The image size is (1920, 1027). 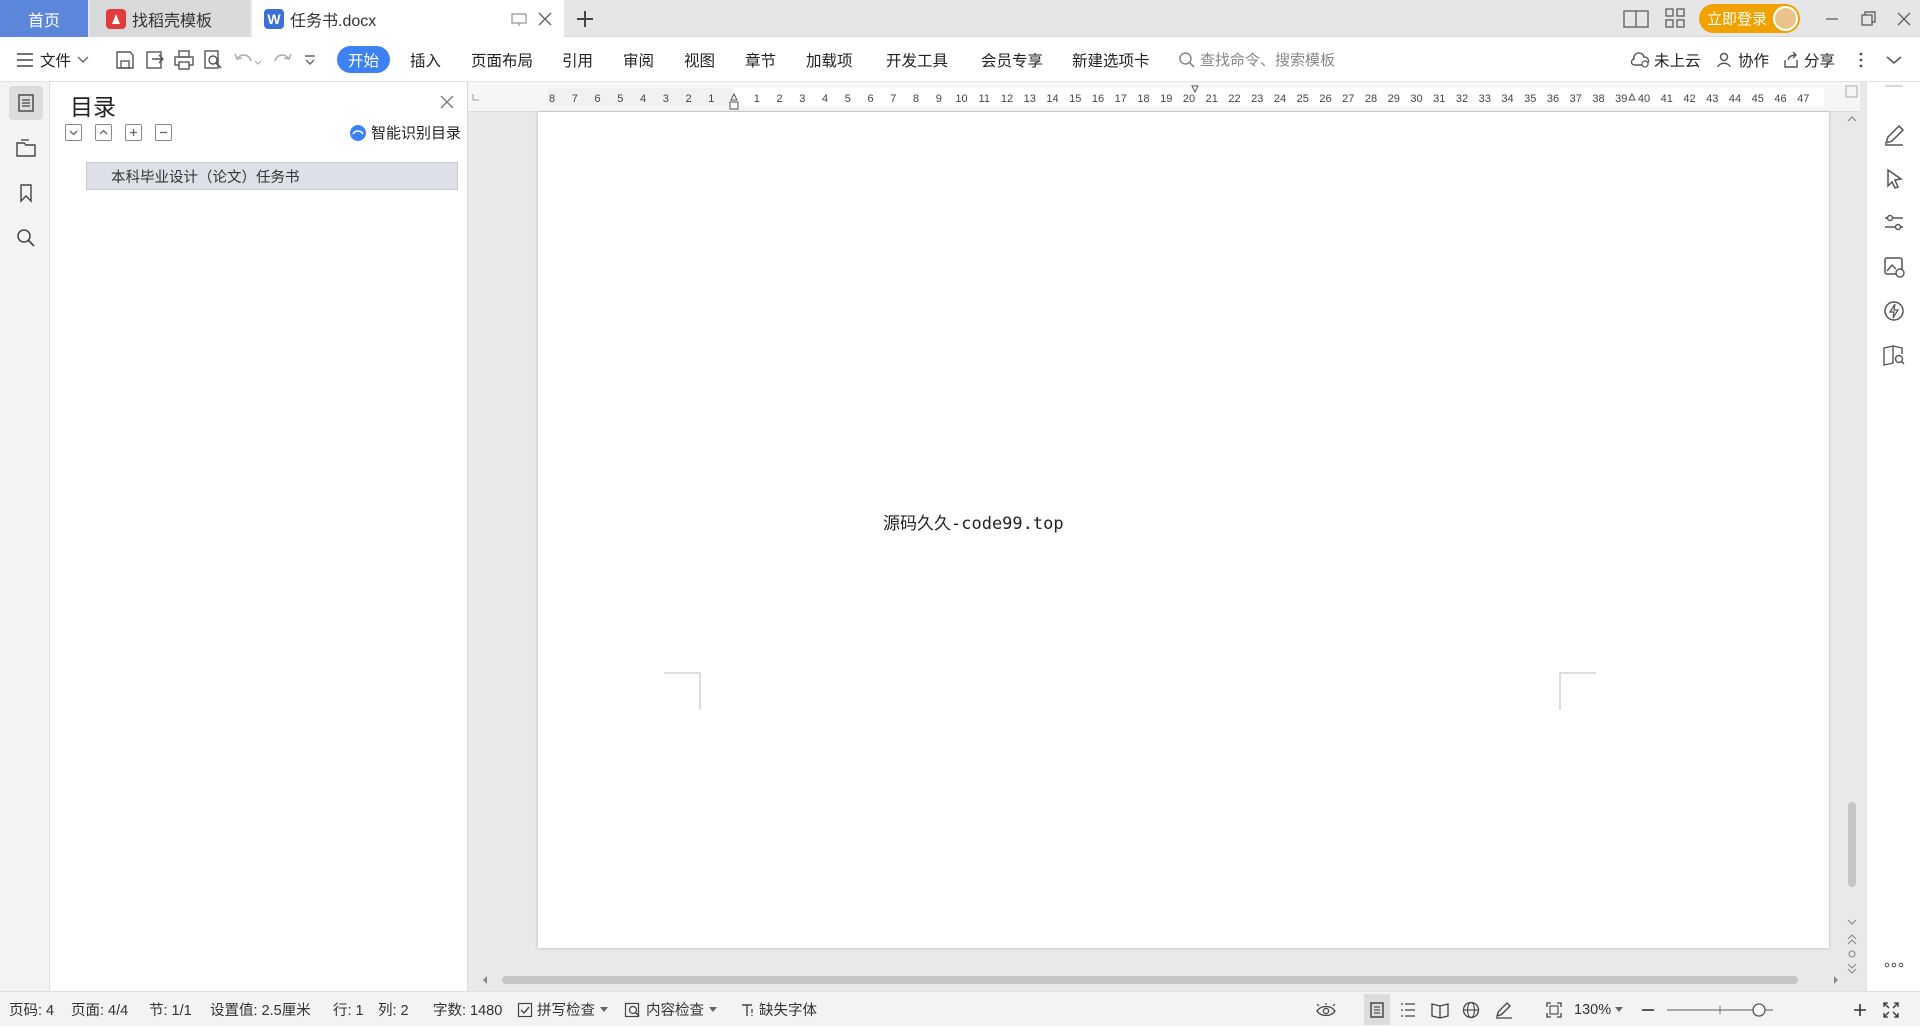 What do you see at coordinates (393, 1009) in the screenshot?
I see `status-column: 列: 2` at bounding box center [393, 1009].